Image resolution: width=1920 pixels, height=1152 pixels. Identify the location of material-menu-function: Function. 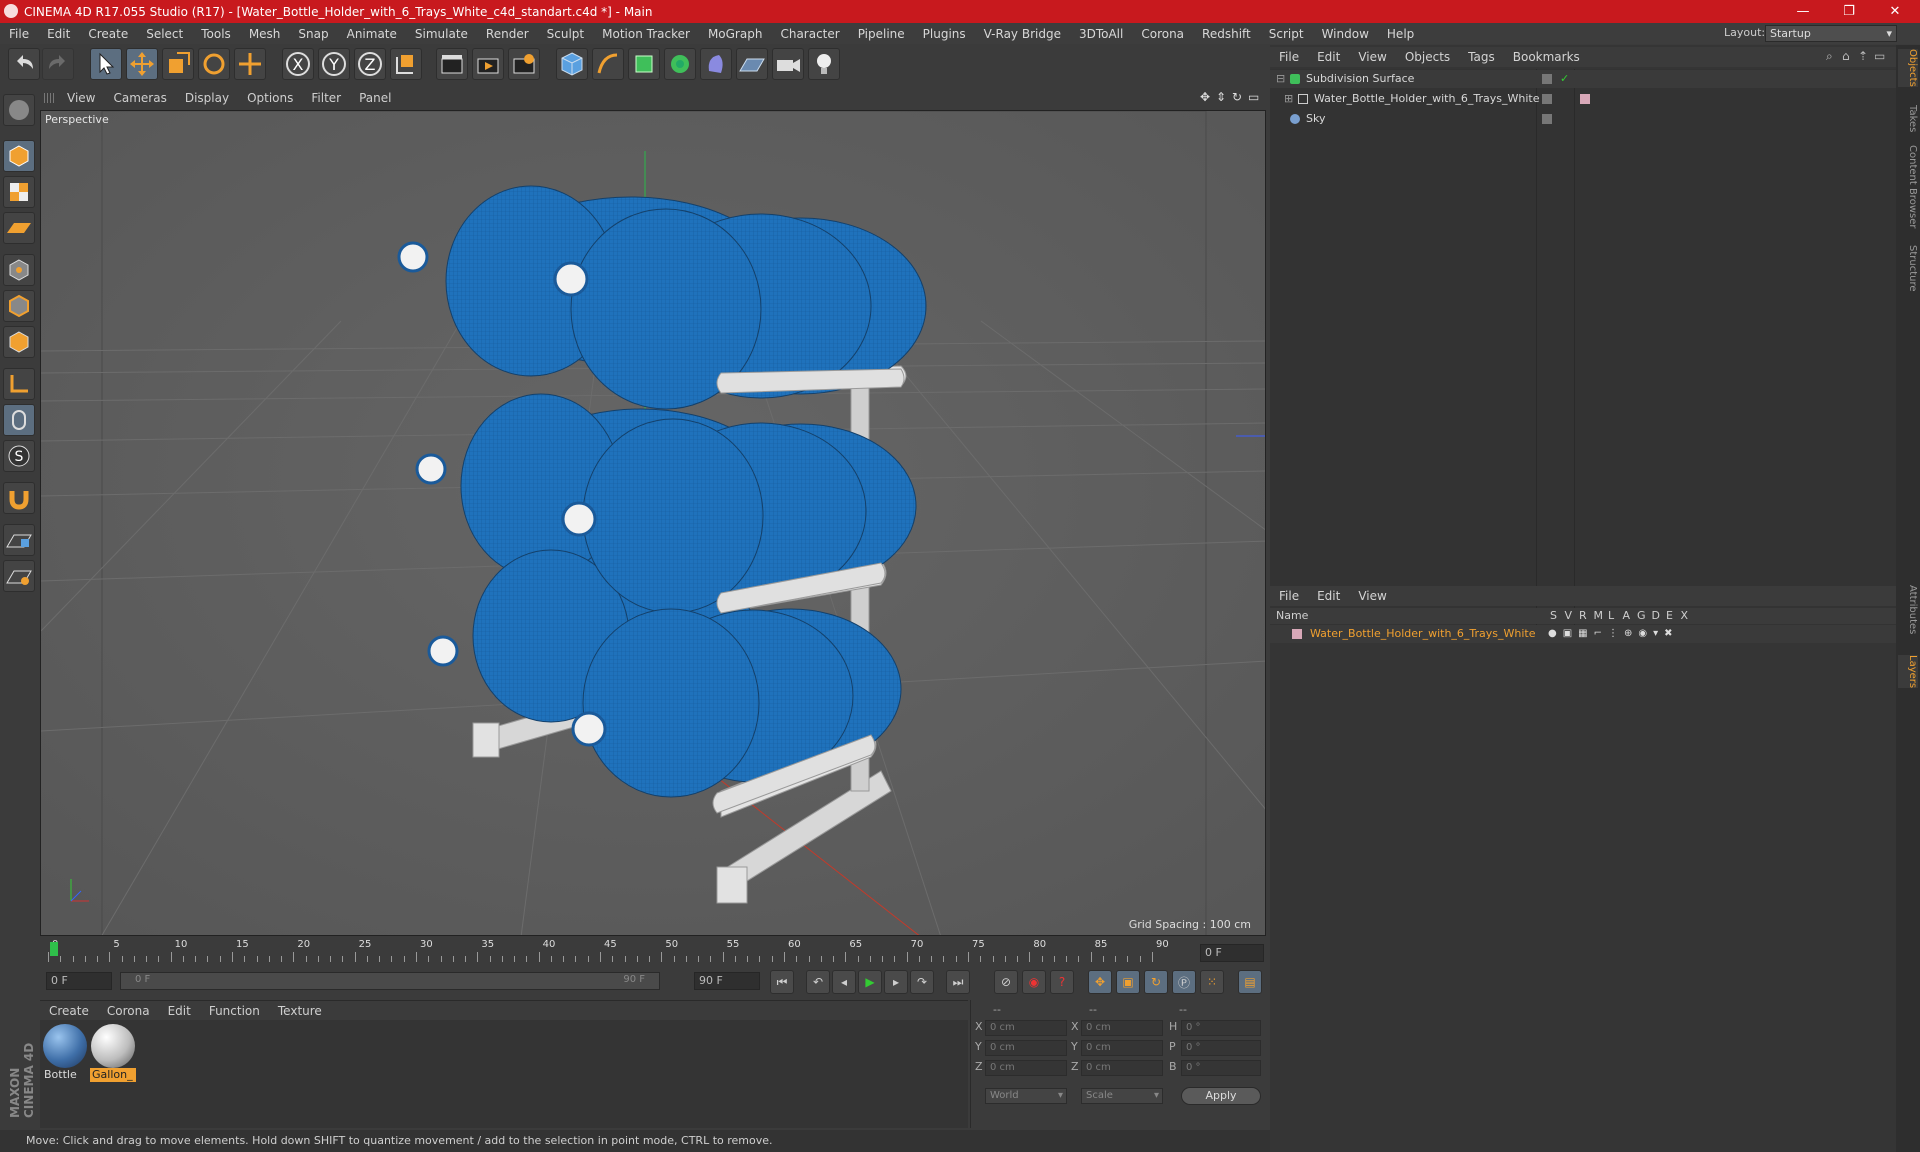
(234, 1011).